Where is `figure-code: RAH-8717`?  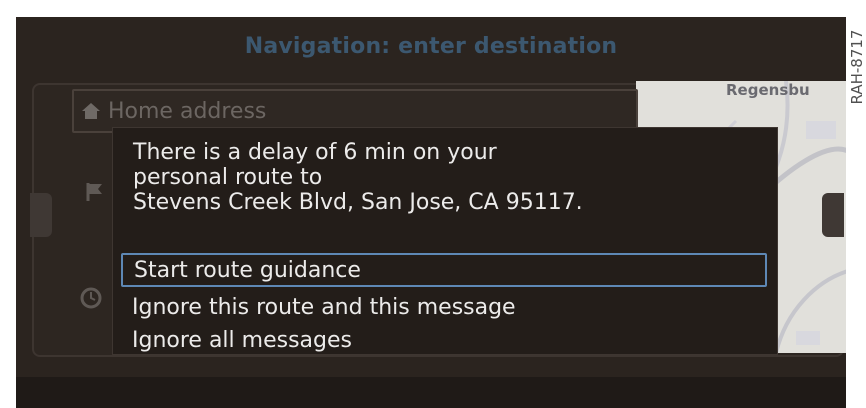 figure-code: RAH-8717 is located at coordinates (857, 67).